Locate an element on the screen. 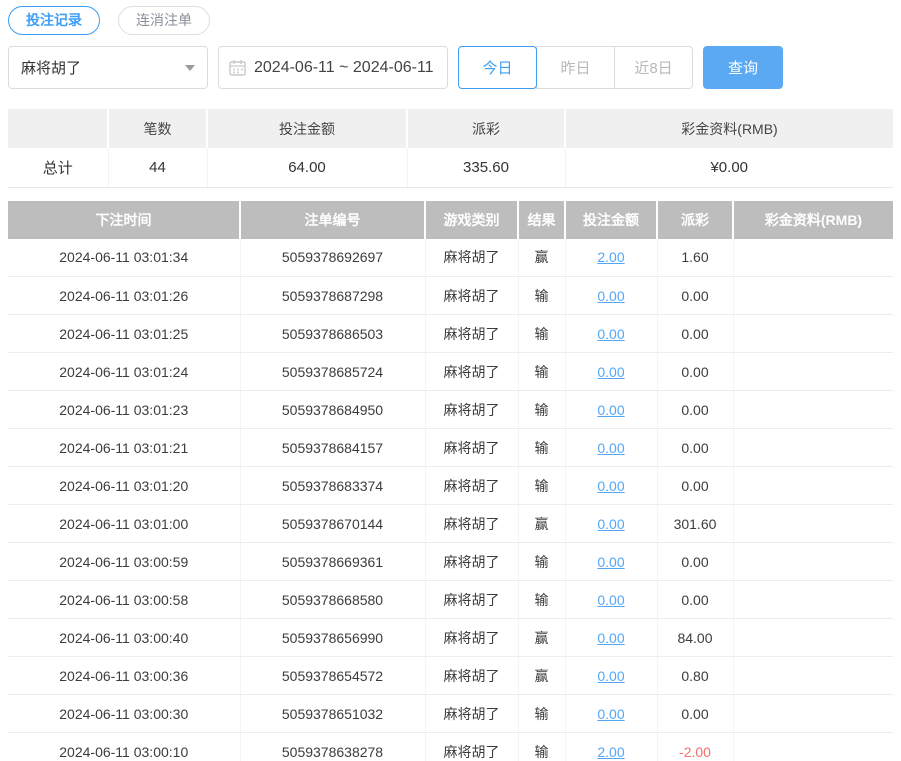 The width and height of the screenshot is (901, 761). summary-total-row: 总计 44 64.00 335.60 ¥0.00 is located at coordinates (450, 168).